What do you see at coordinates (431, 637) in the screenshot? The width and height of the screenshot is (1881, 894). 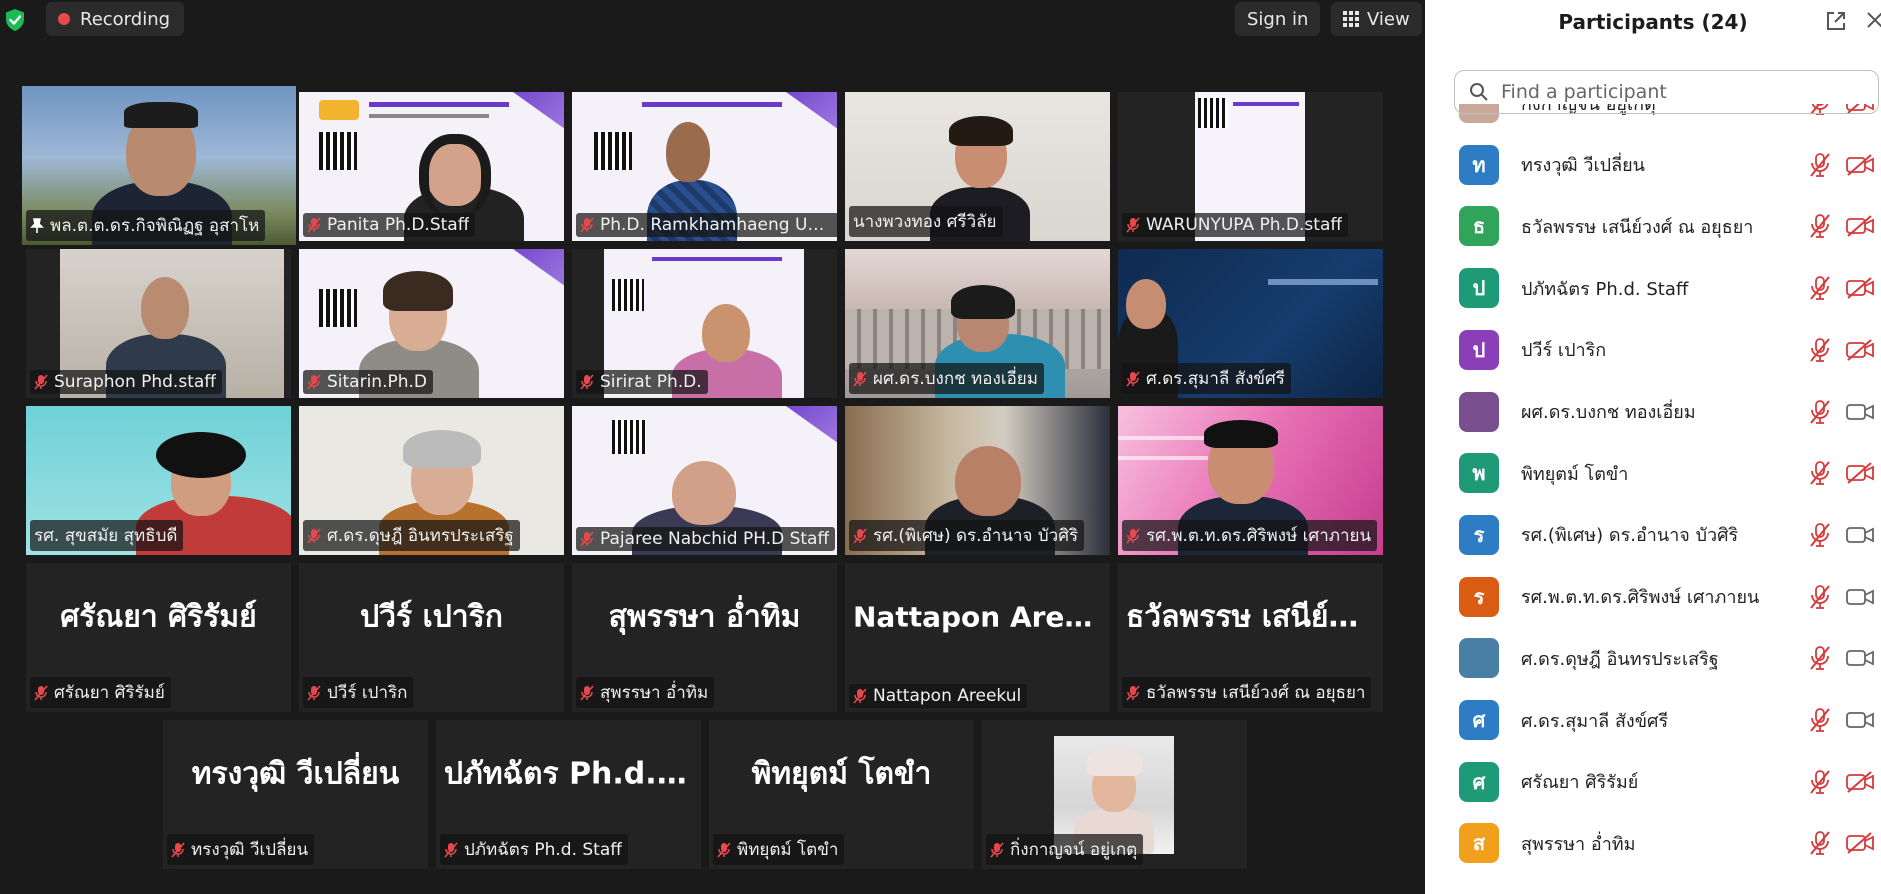 I see `video-tile: ปวีร์ เปาริก ปวีร์ เปาริก` at bounding box center [431, 637].